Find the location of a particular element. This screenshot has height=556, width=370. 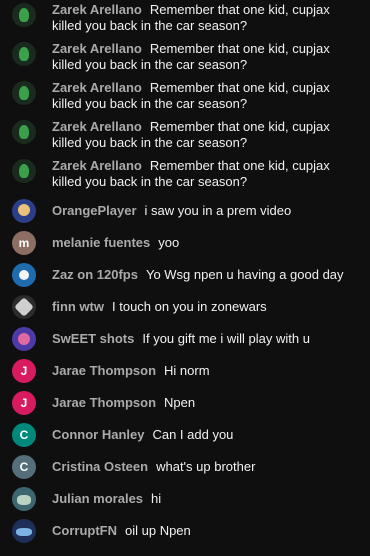

message-text: oil up Npen is located at coordinates (158, 530).